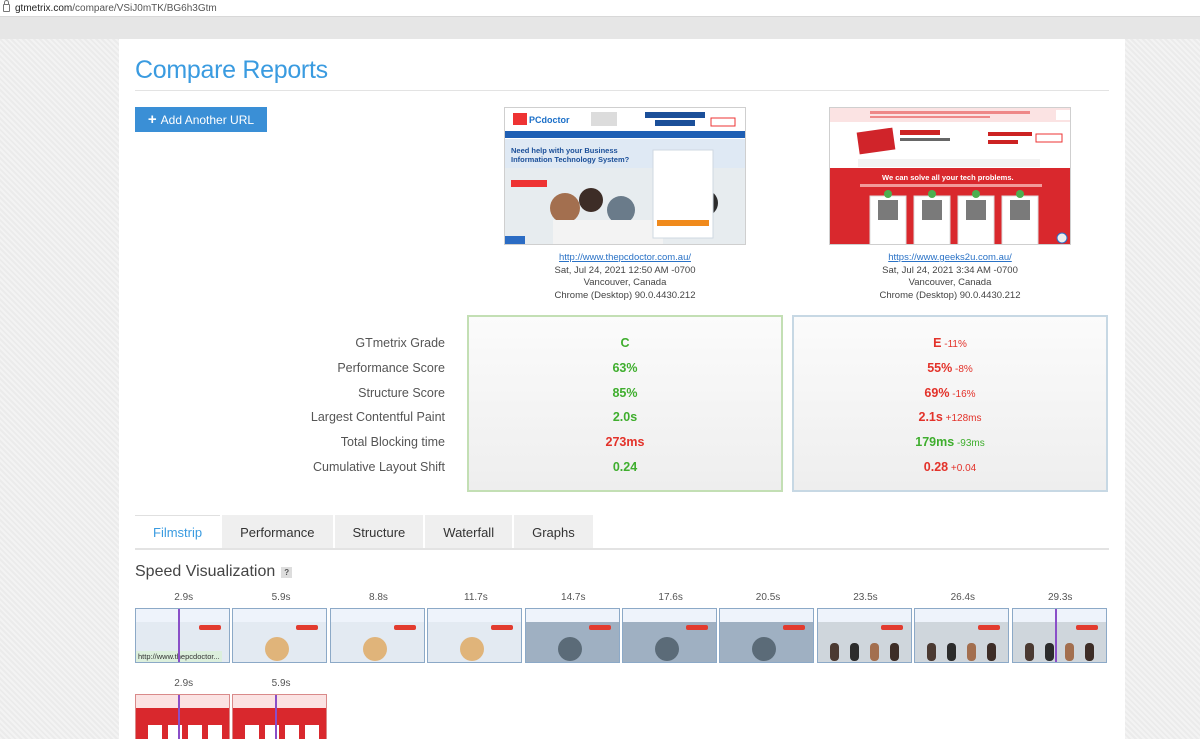 Image resolution: width=1200 pixels, height=739 pixels. What do you see at coordinates (573, 597) in the screenshot?
I see `frame-time: 14.7s` at bounding box center [573, 597].